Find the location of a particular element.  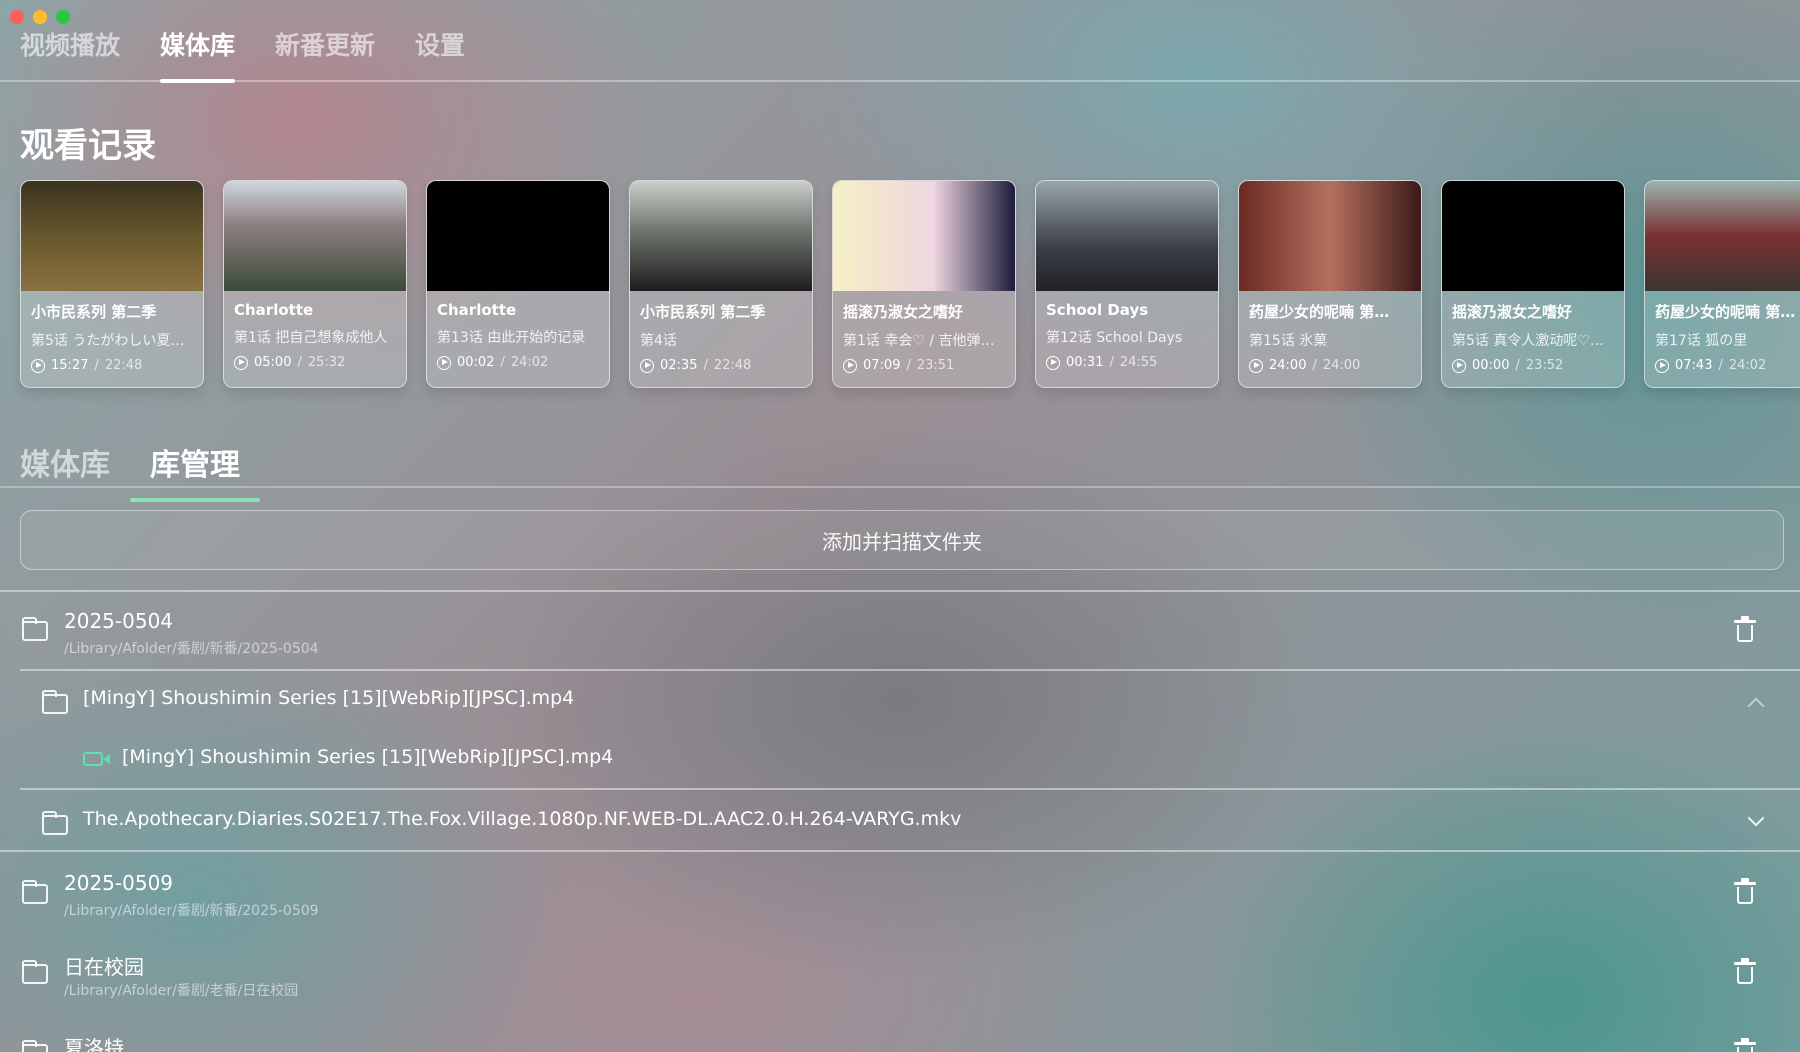

current-time: 00:00 is located at coordinates (1491, 365).